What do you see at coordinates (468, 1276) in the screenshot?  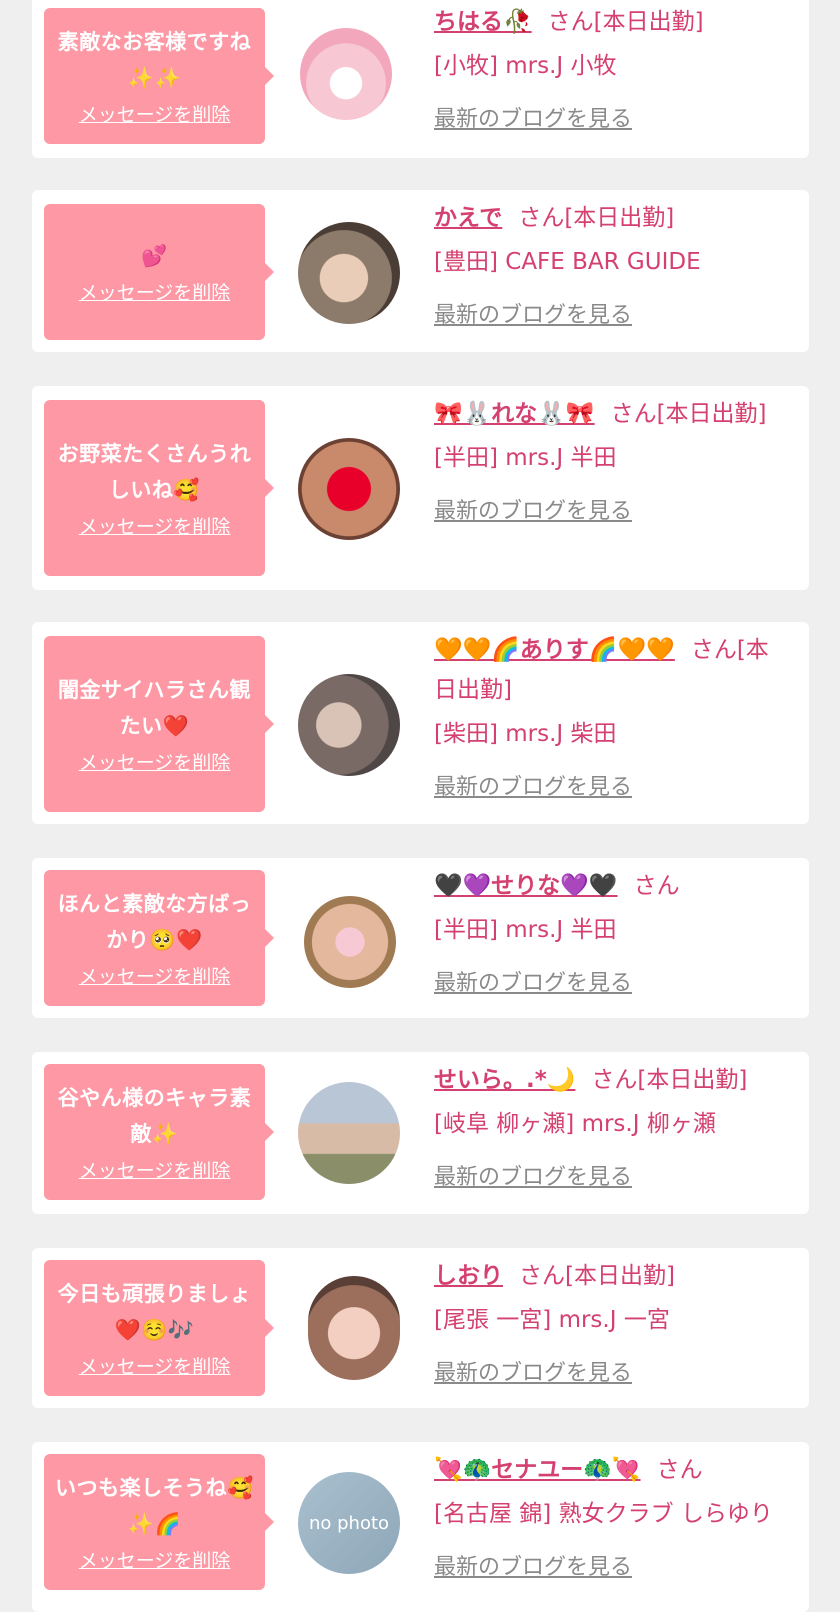 I see `cast-name-link: しおり` at bounding box center [468, 1276].